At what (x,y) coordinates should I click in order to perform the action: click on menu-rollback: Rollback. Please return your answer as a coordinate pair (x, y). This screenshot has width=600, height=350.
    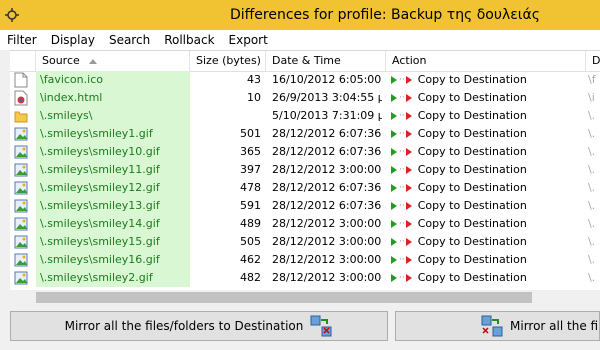
    Looking at the image, I should click on (189, 40).